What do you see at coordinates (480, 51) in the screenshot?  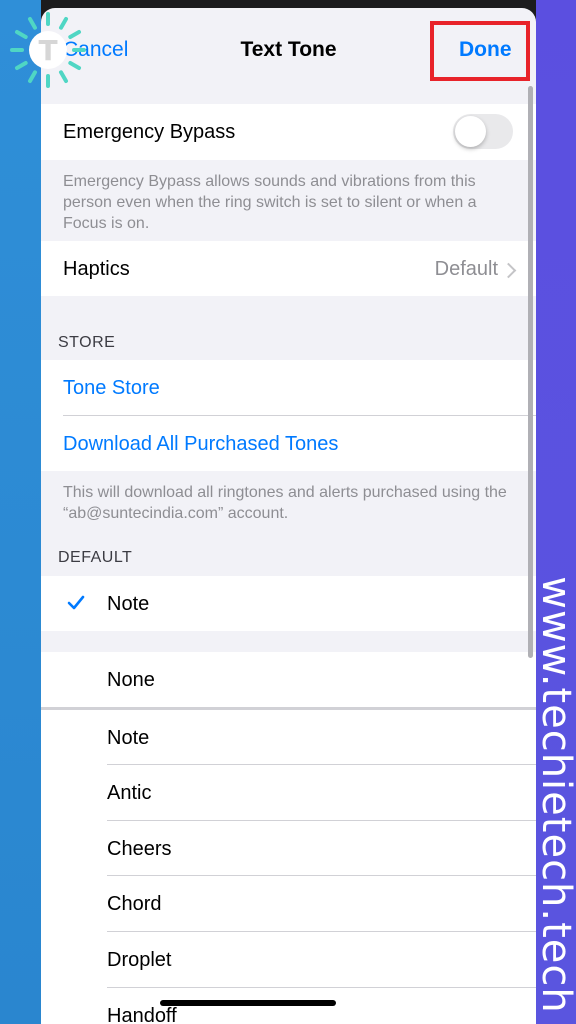 I see `done-highlight-box` at bounding box center [480, 51].